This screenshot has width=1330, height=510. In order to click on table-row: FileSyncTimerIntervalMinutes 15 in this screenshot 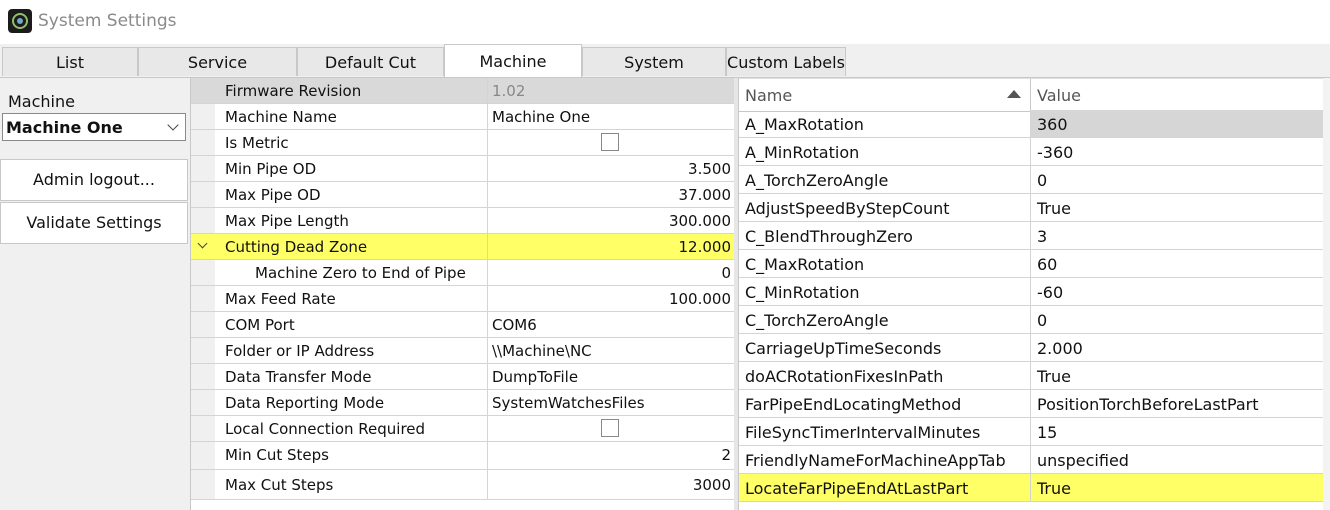, I will do `click(1031, 432)`.